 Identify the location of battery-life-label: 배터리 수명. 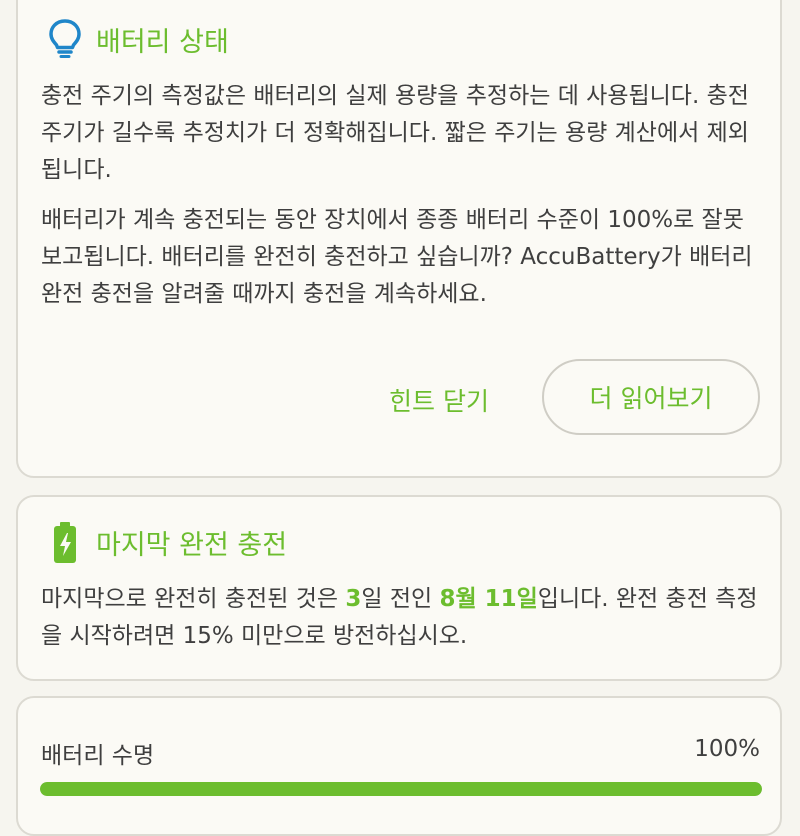
(98, 756).